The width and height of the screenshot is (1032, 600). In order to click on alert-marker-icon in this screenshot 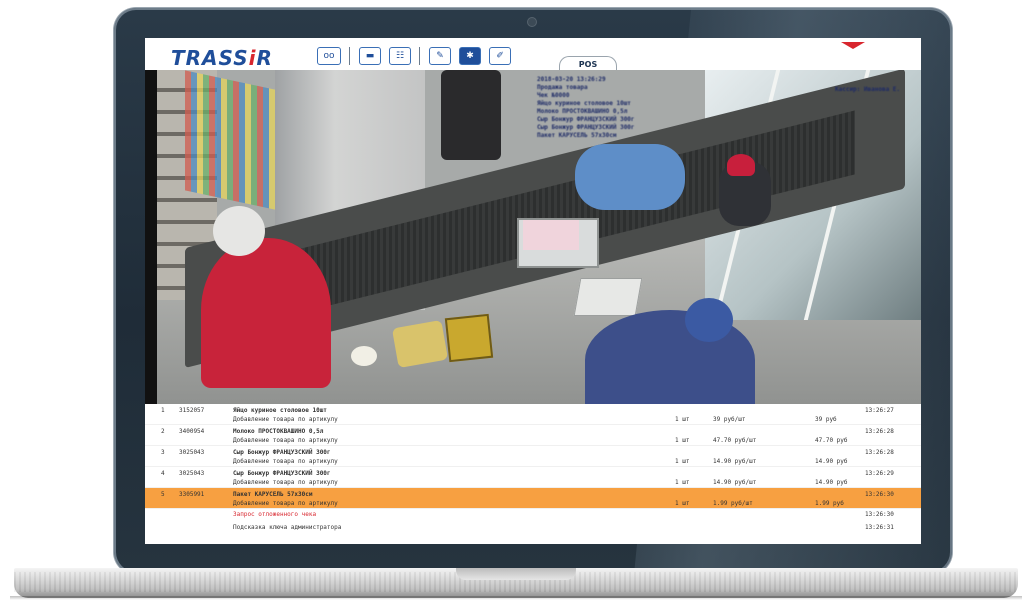, I will do `click(853, 45)`.